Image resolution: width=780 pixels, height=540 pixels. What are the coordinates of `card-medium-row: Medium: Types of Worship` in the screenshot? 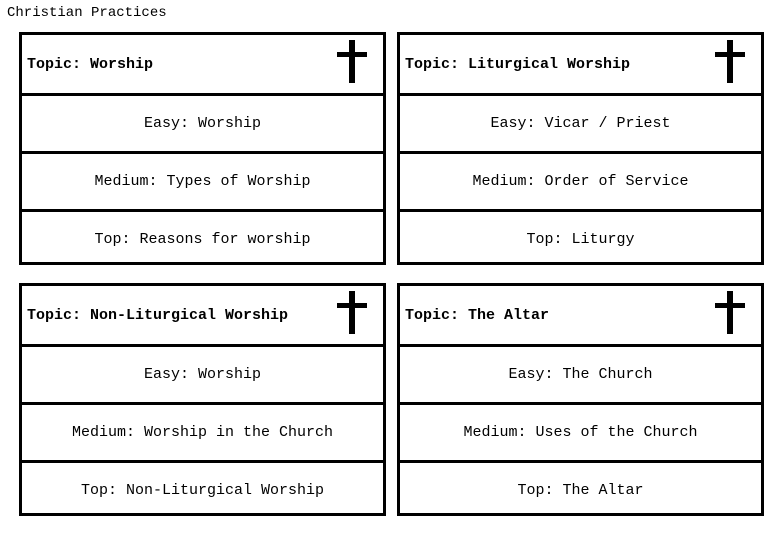 It's located at (202, 180).